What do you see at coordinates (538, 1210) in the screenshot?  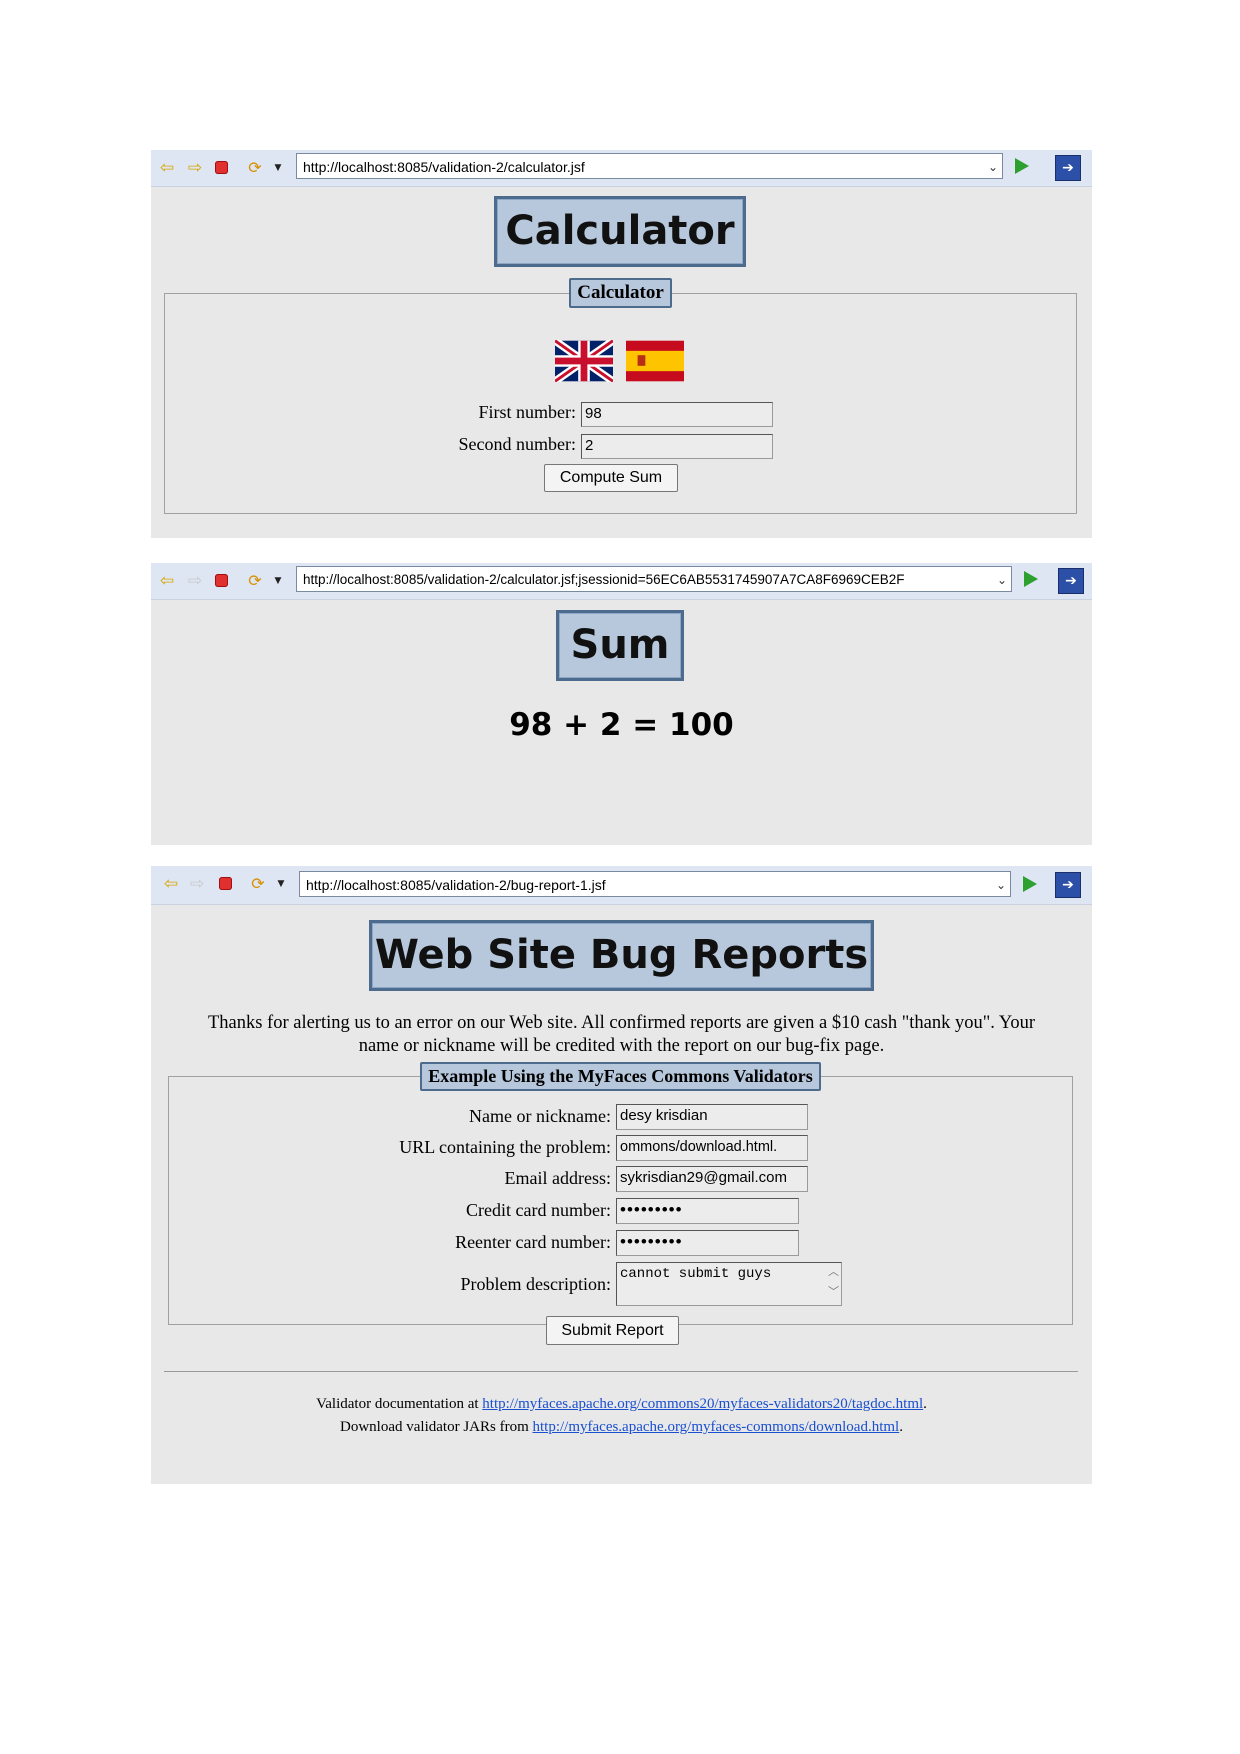 I see `credit-card-label: Credit card number:` at bounding box center [538, 1210].